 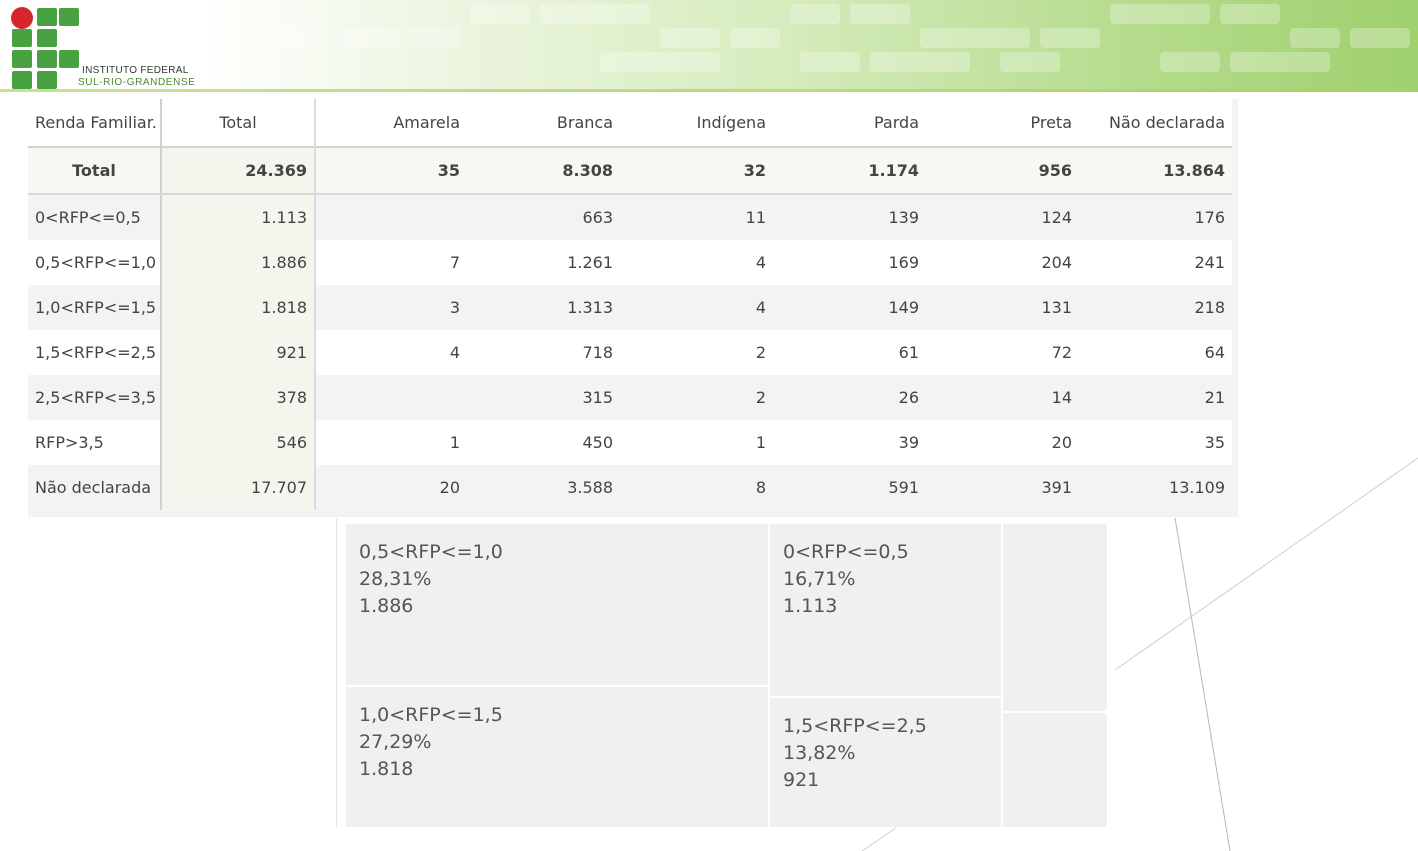 What do you see at coordinates (391, 442) in the screenshot?
I see `cell-amarela: 1` at bounding box center [391, 442].